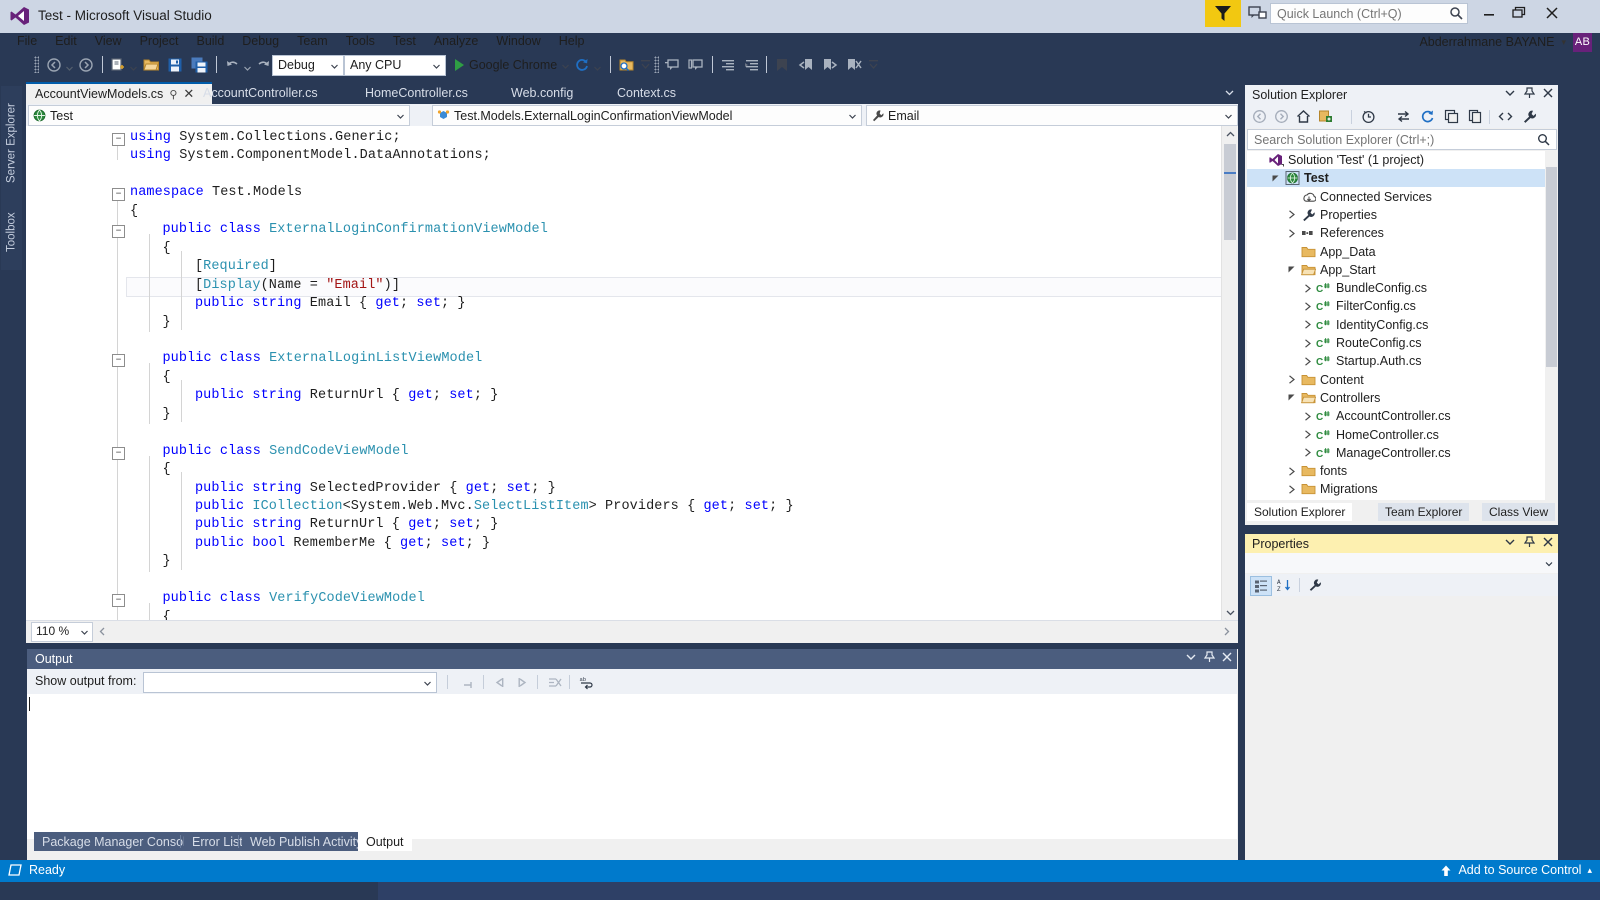 The image size is (1600, 900). Describe the element at coordinates (1325, 116) in the screenshot. I see `pending-changes-filter-icon` at that location.